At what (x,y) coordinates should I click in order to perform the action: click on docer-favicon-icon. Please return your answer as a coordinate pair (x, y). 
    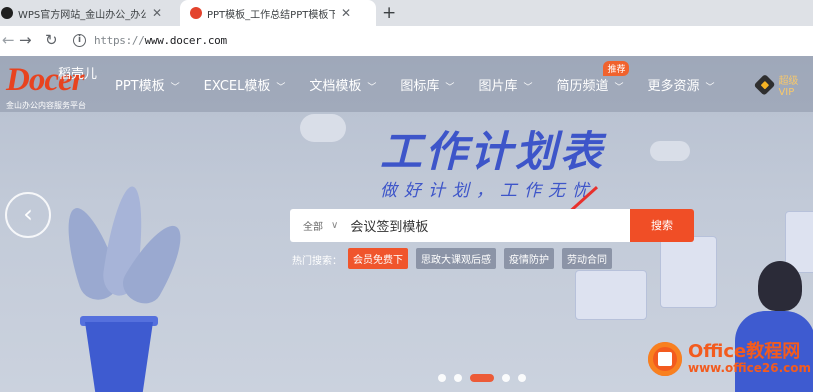
    Looking at the image, I should click on (196, 13).